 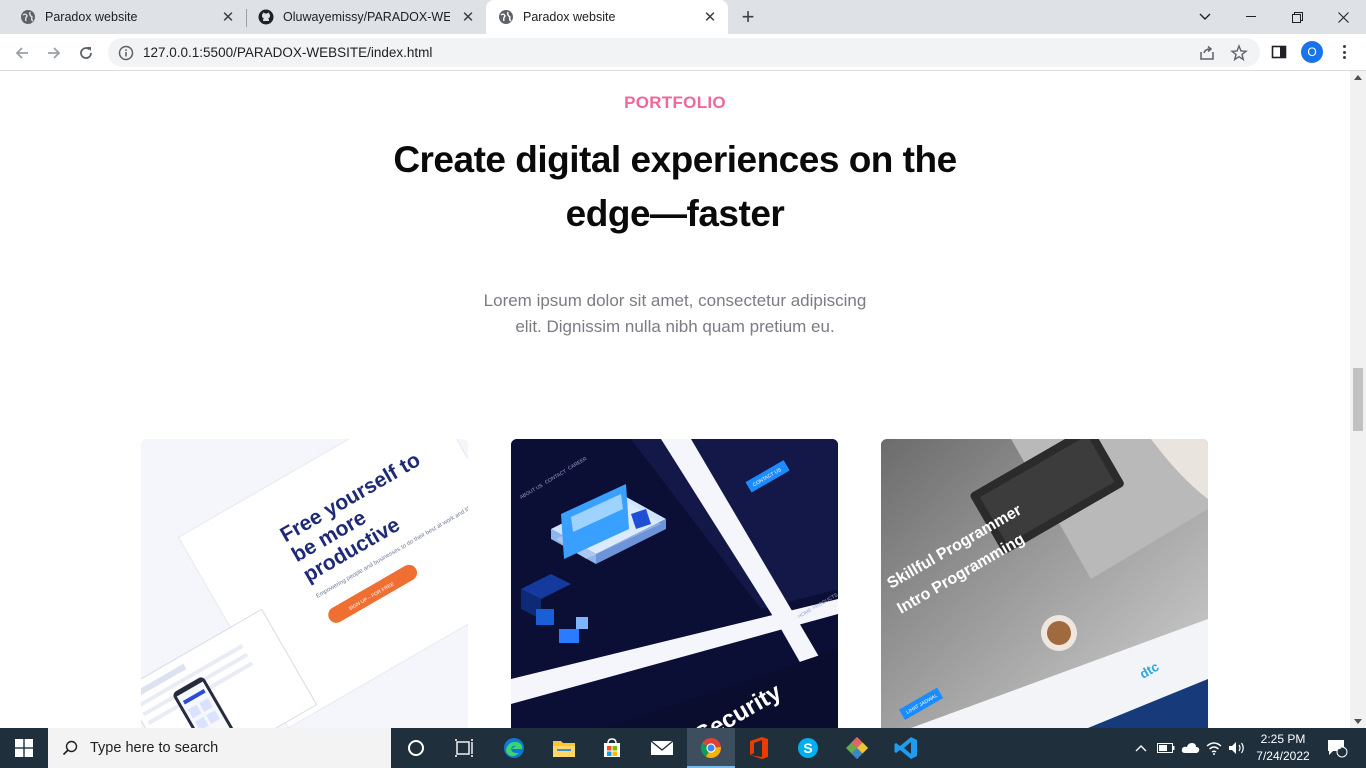 What do you see at coordinates (1191, 748) in the screenshot?
I see `onedrive-cloud-icon` at bounding box center [1191, 748].